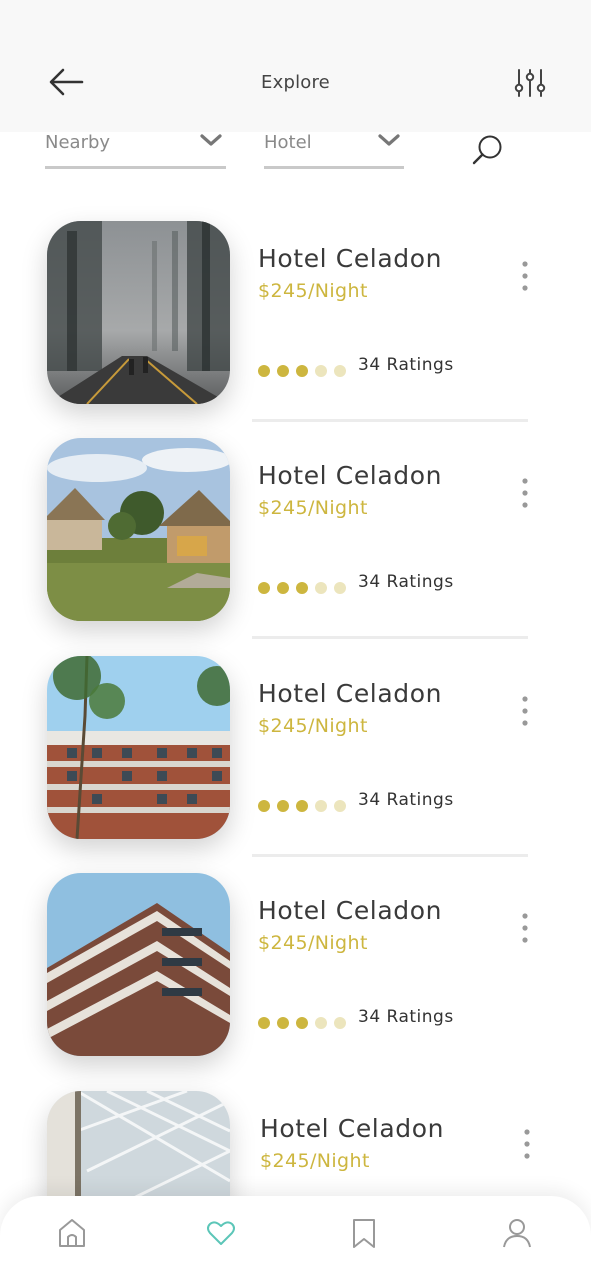 This screenshot has height=1280, width=591. Describe the element at coordinates (78, 142) in the screenshot. I see `location-dropdown-value: Nearby` at that location.